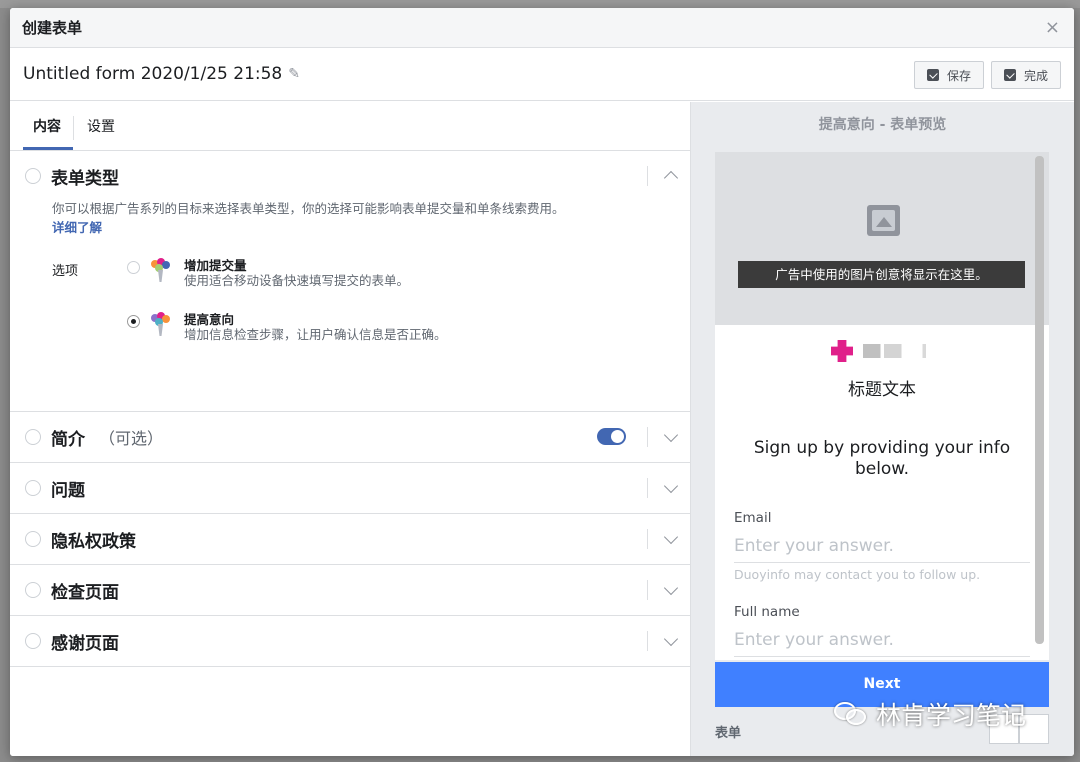 This screenshot has height=762, width=1080. Describe the element at coordinates (842, 351) in the screenshot. I see `brand-logo` at that location.